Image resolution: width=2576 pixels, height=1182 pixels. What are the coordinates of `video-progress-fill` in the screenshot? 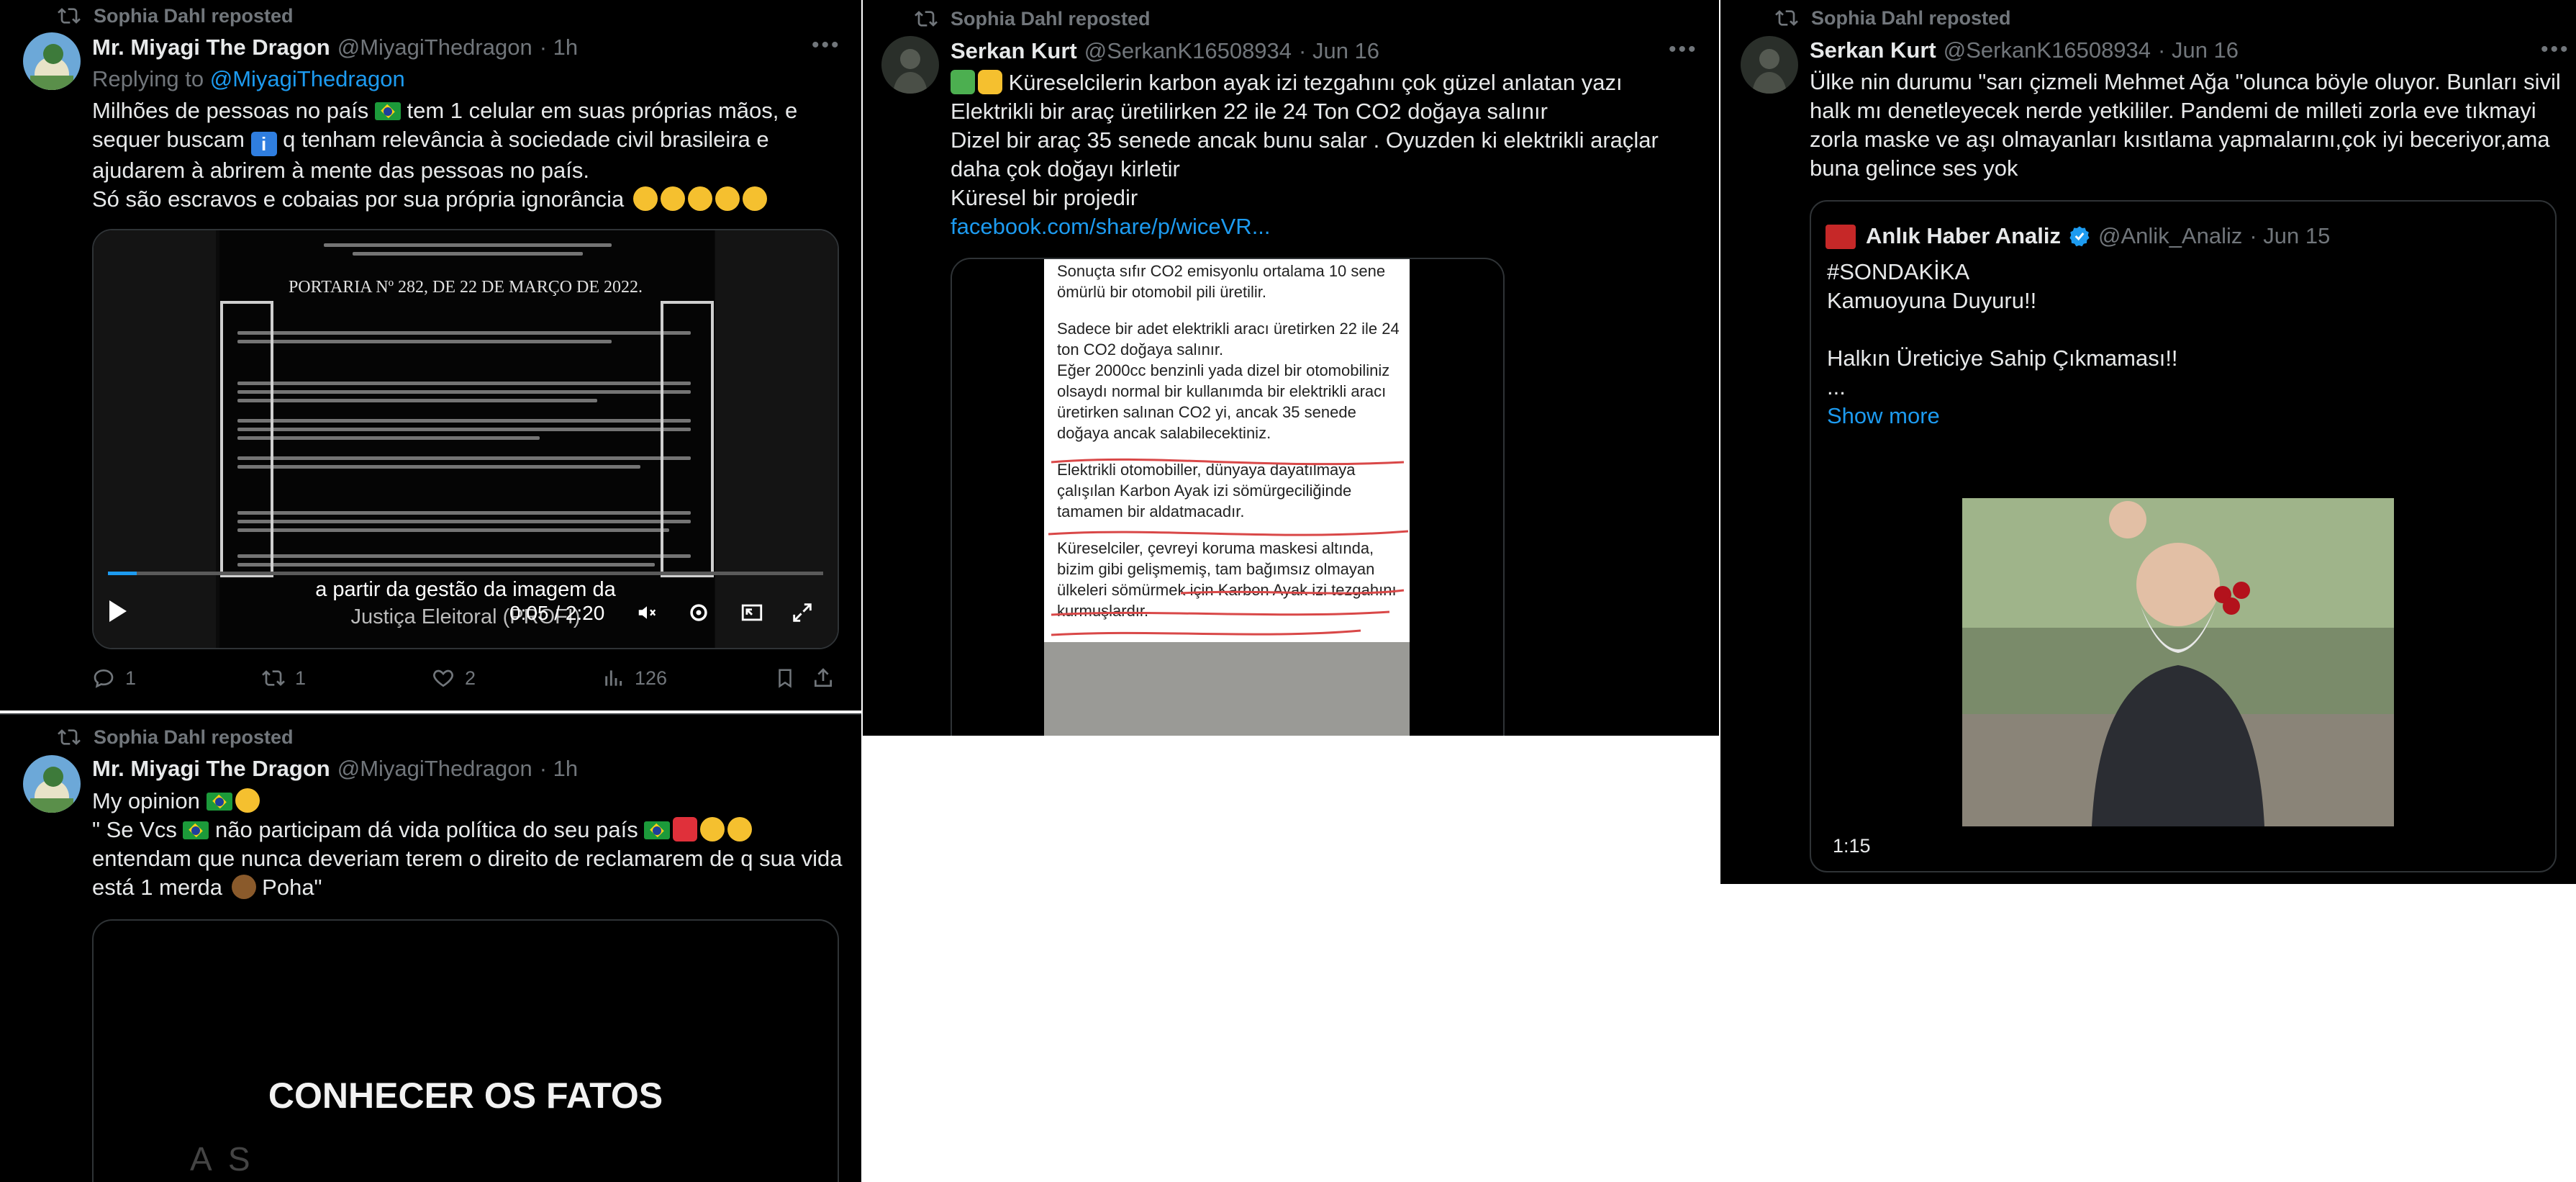 It's located at (123, 573).